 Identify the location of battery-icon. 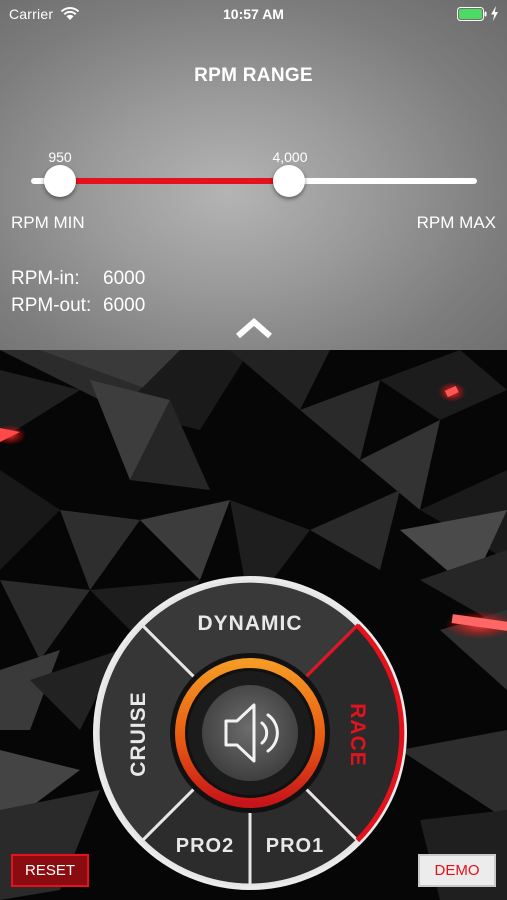
(472, 14).